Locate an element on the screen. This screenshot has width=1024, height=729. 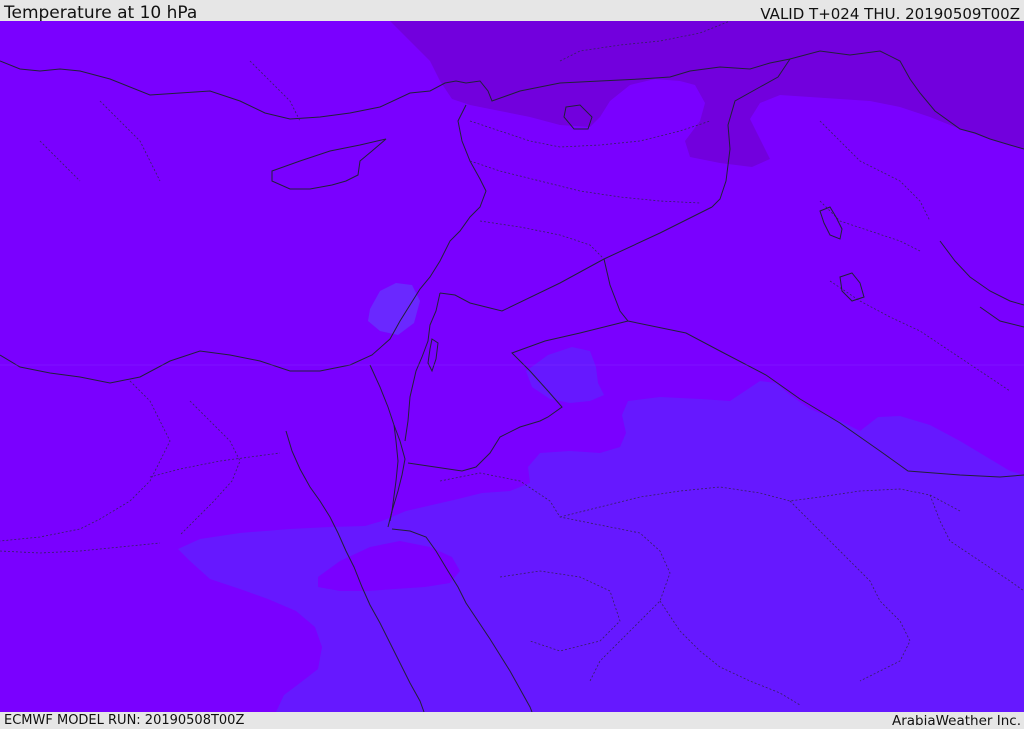
model-run-label: ECMWF MODEL RUN: 20190508T00Z is located at coordinates (124, 720).